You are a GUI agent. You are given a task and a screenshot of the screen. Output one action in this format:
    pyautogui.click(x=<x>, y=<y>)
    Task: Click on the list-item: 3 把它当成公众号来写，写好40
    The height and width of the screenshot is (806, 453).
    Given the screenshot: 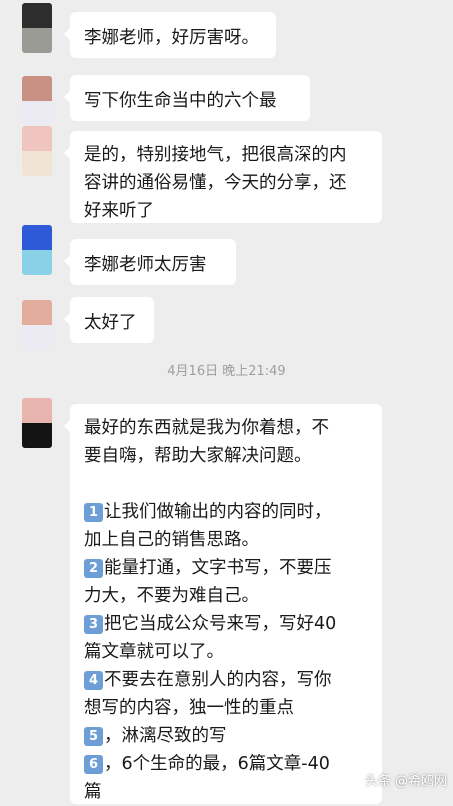 What is the action you would take?
    pyautogui.click(x=226, y=624)
    